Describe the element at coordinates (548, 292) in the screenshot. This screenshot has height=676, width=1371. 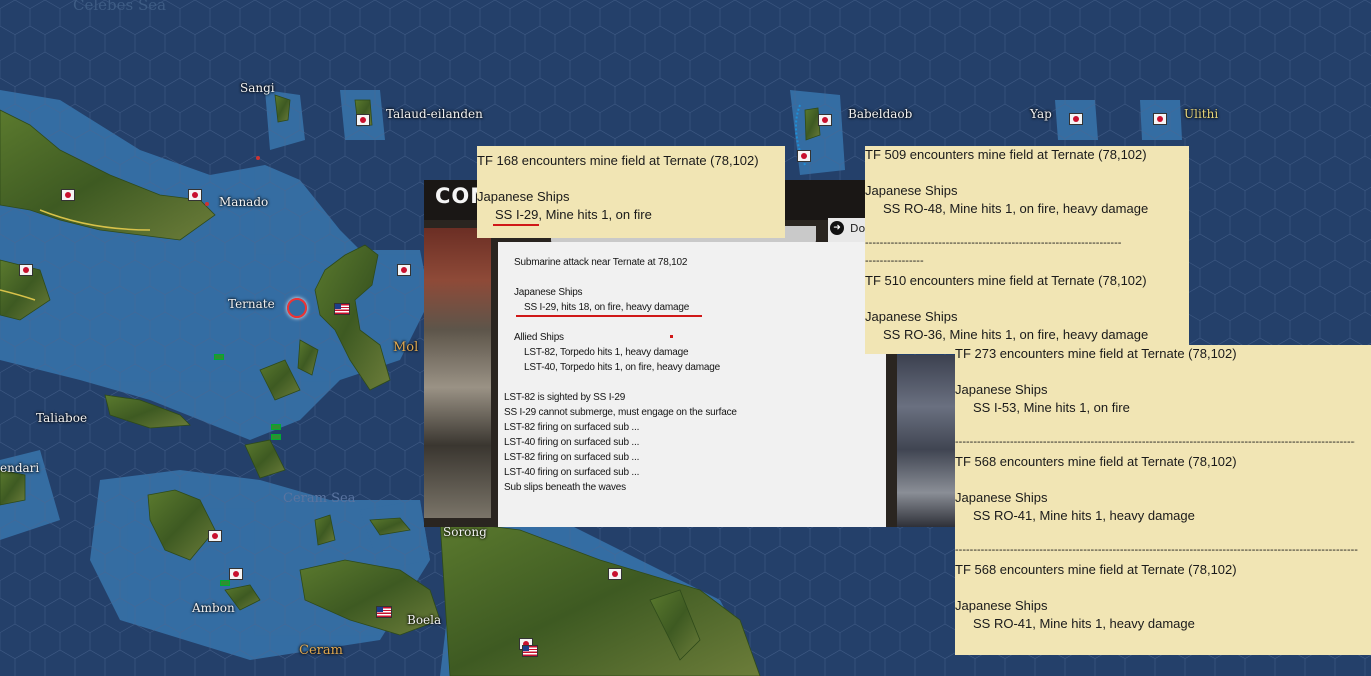
I see `report-japanese-header: Japanese Ships` at that location.